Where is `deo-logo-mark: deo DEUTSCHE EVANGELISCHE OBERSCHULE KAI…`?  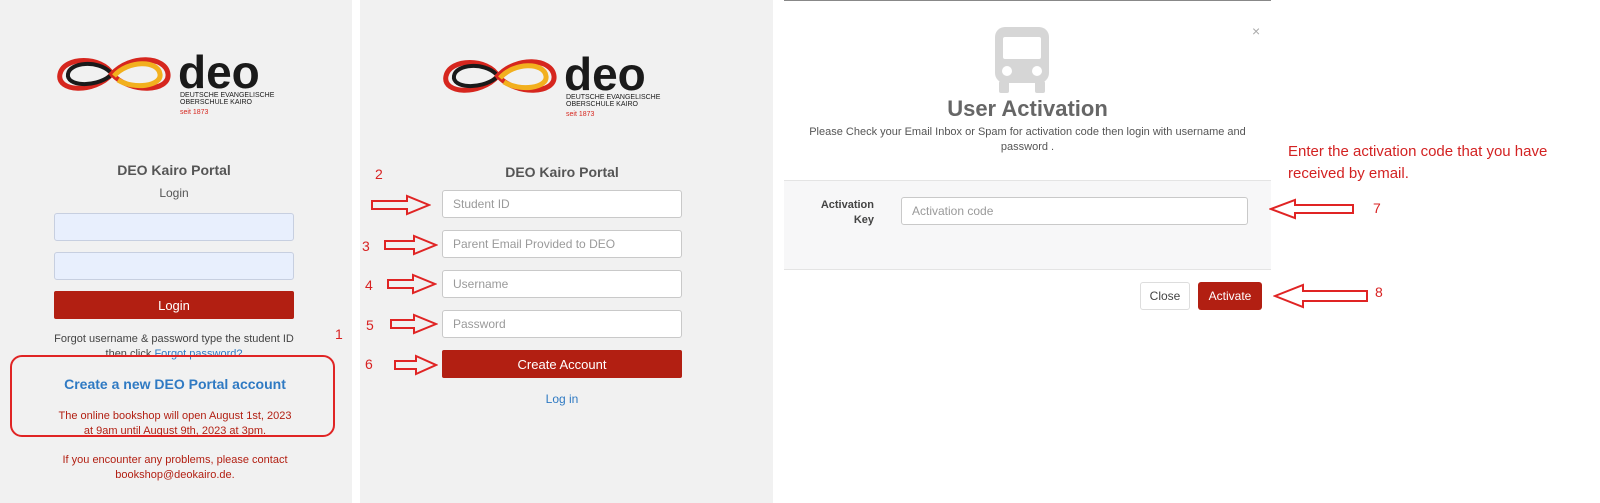 deo-logo-mark: deo DEUTSCHE EVANGELISCHE OBERSCHULE KAI… is located at coordinates (166, 81).